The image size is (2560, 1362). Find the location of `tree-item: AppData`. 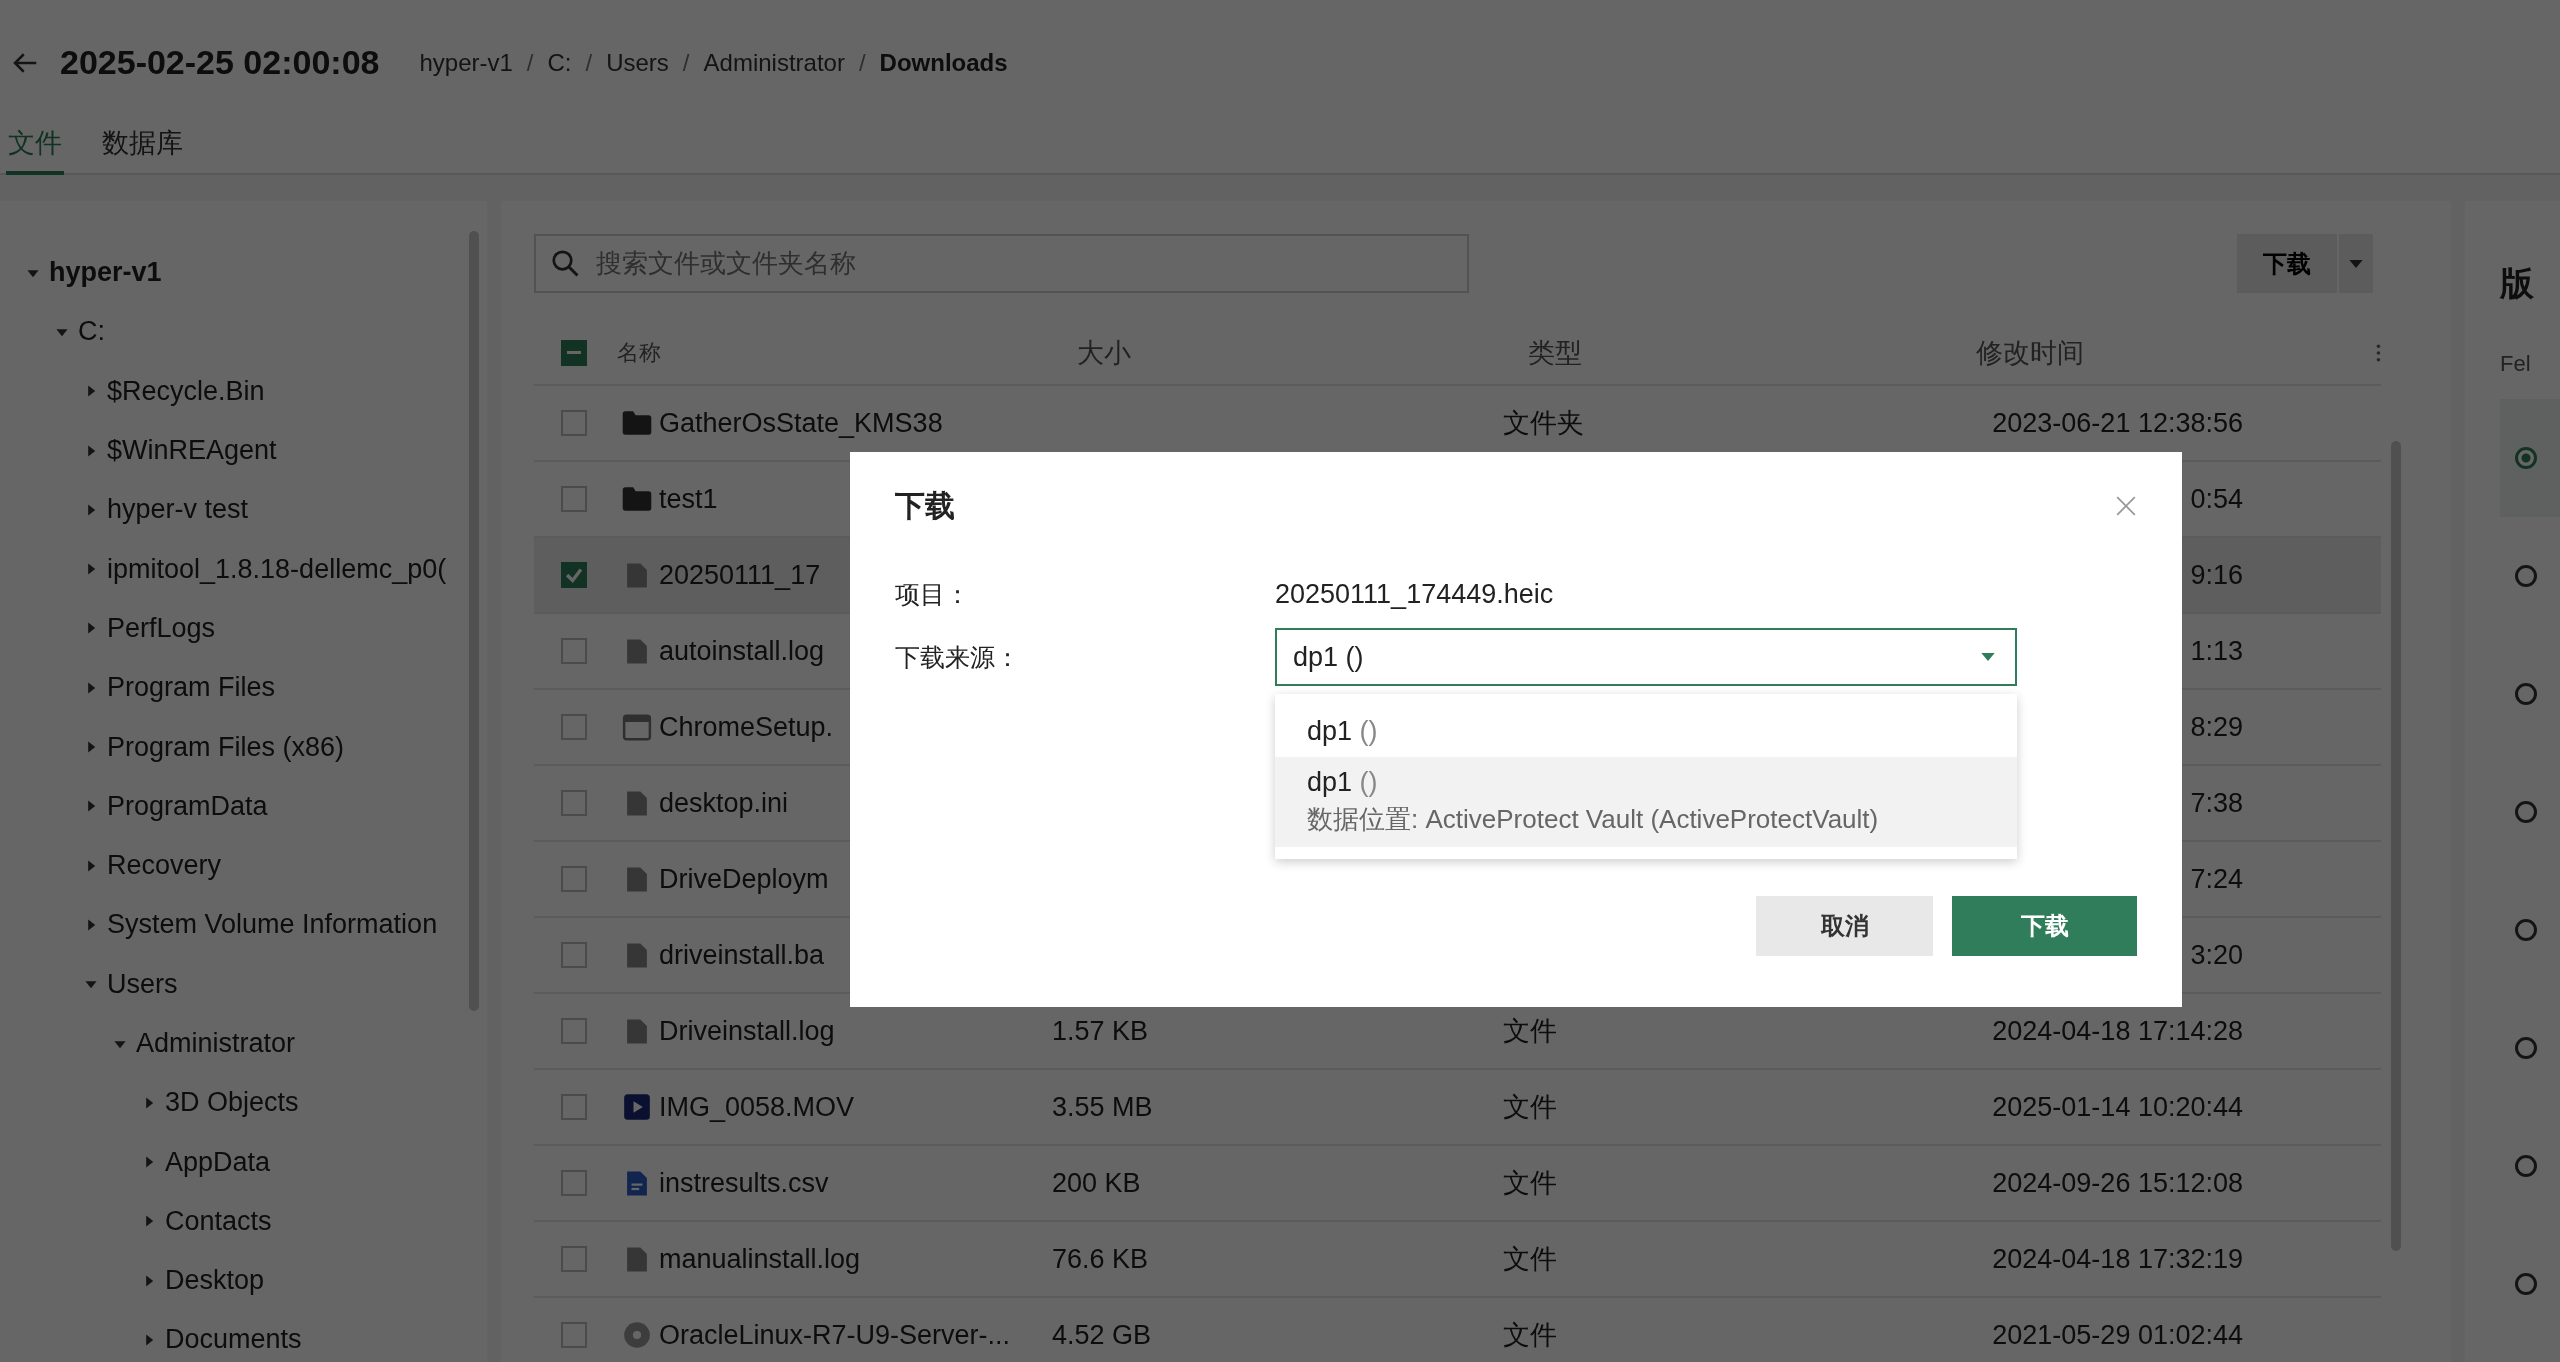

tree-item: AppData is located at coordinates (218, 1162).